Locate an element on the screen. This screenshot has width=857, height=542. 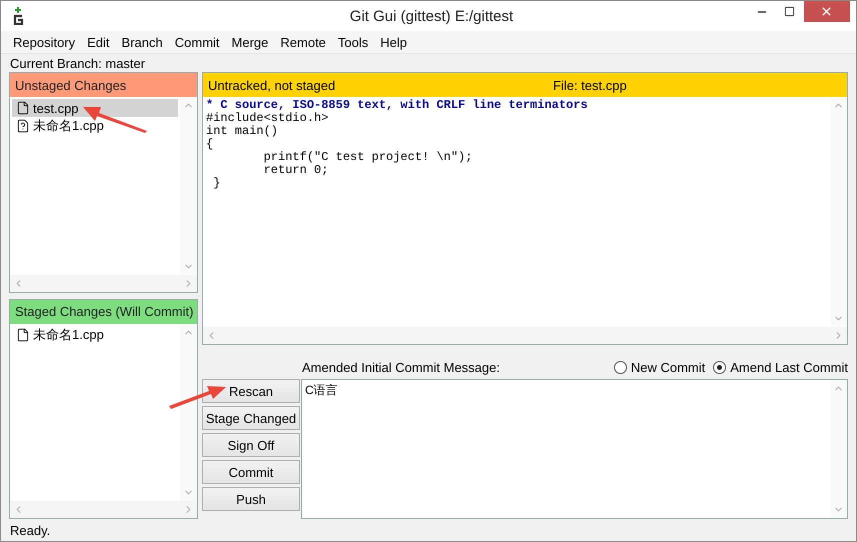
menu-item: Merge is located at coordinates (250, 42).